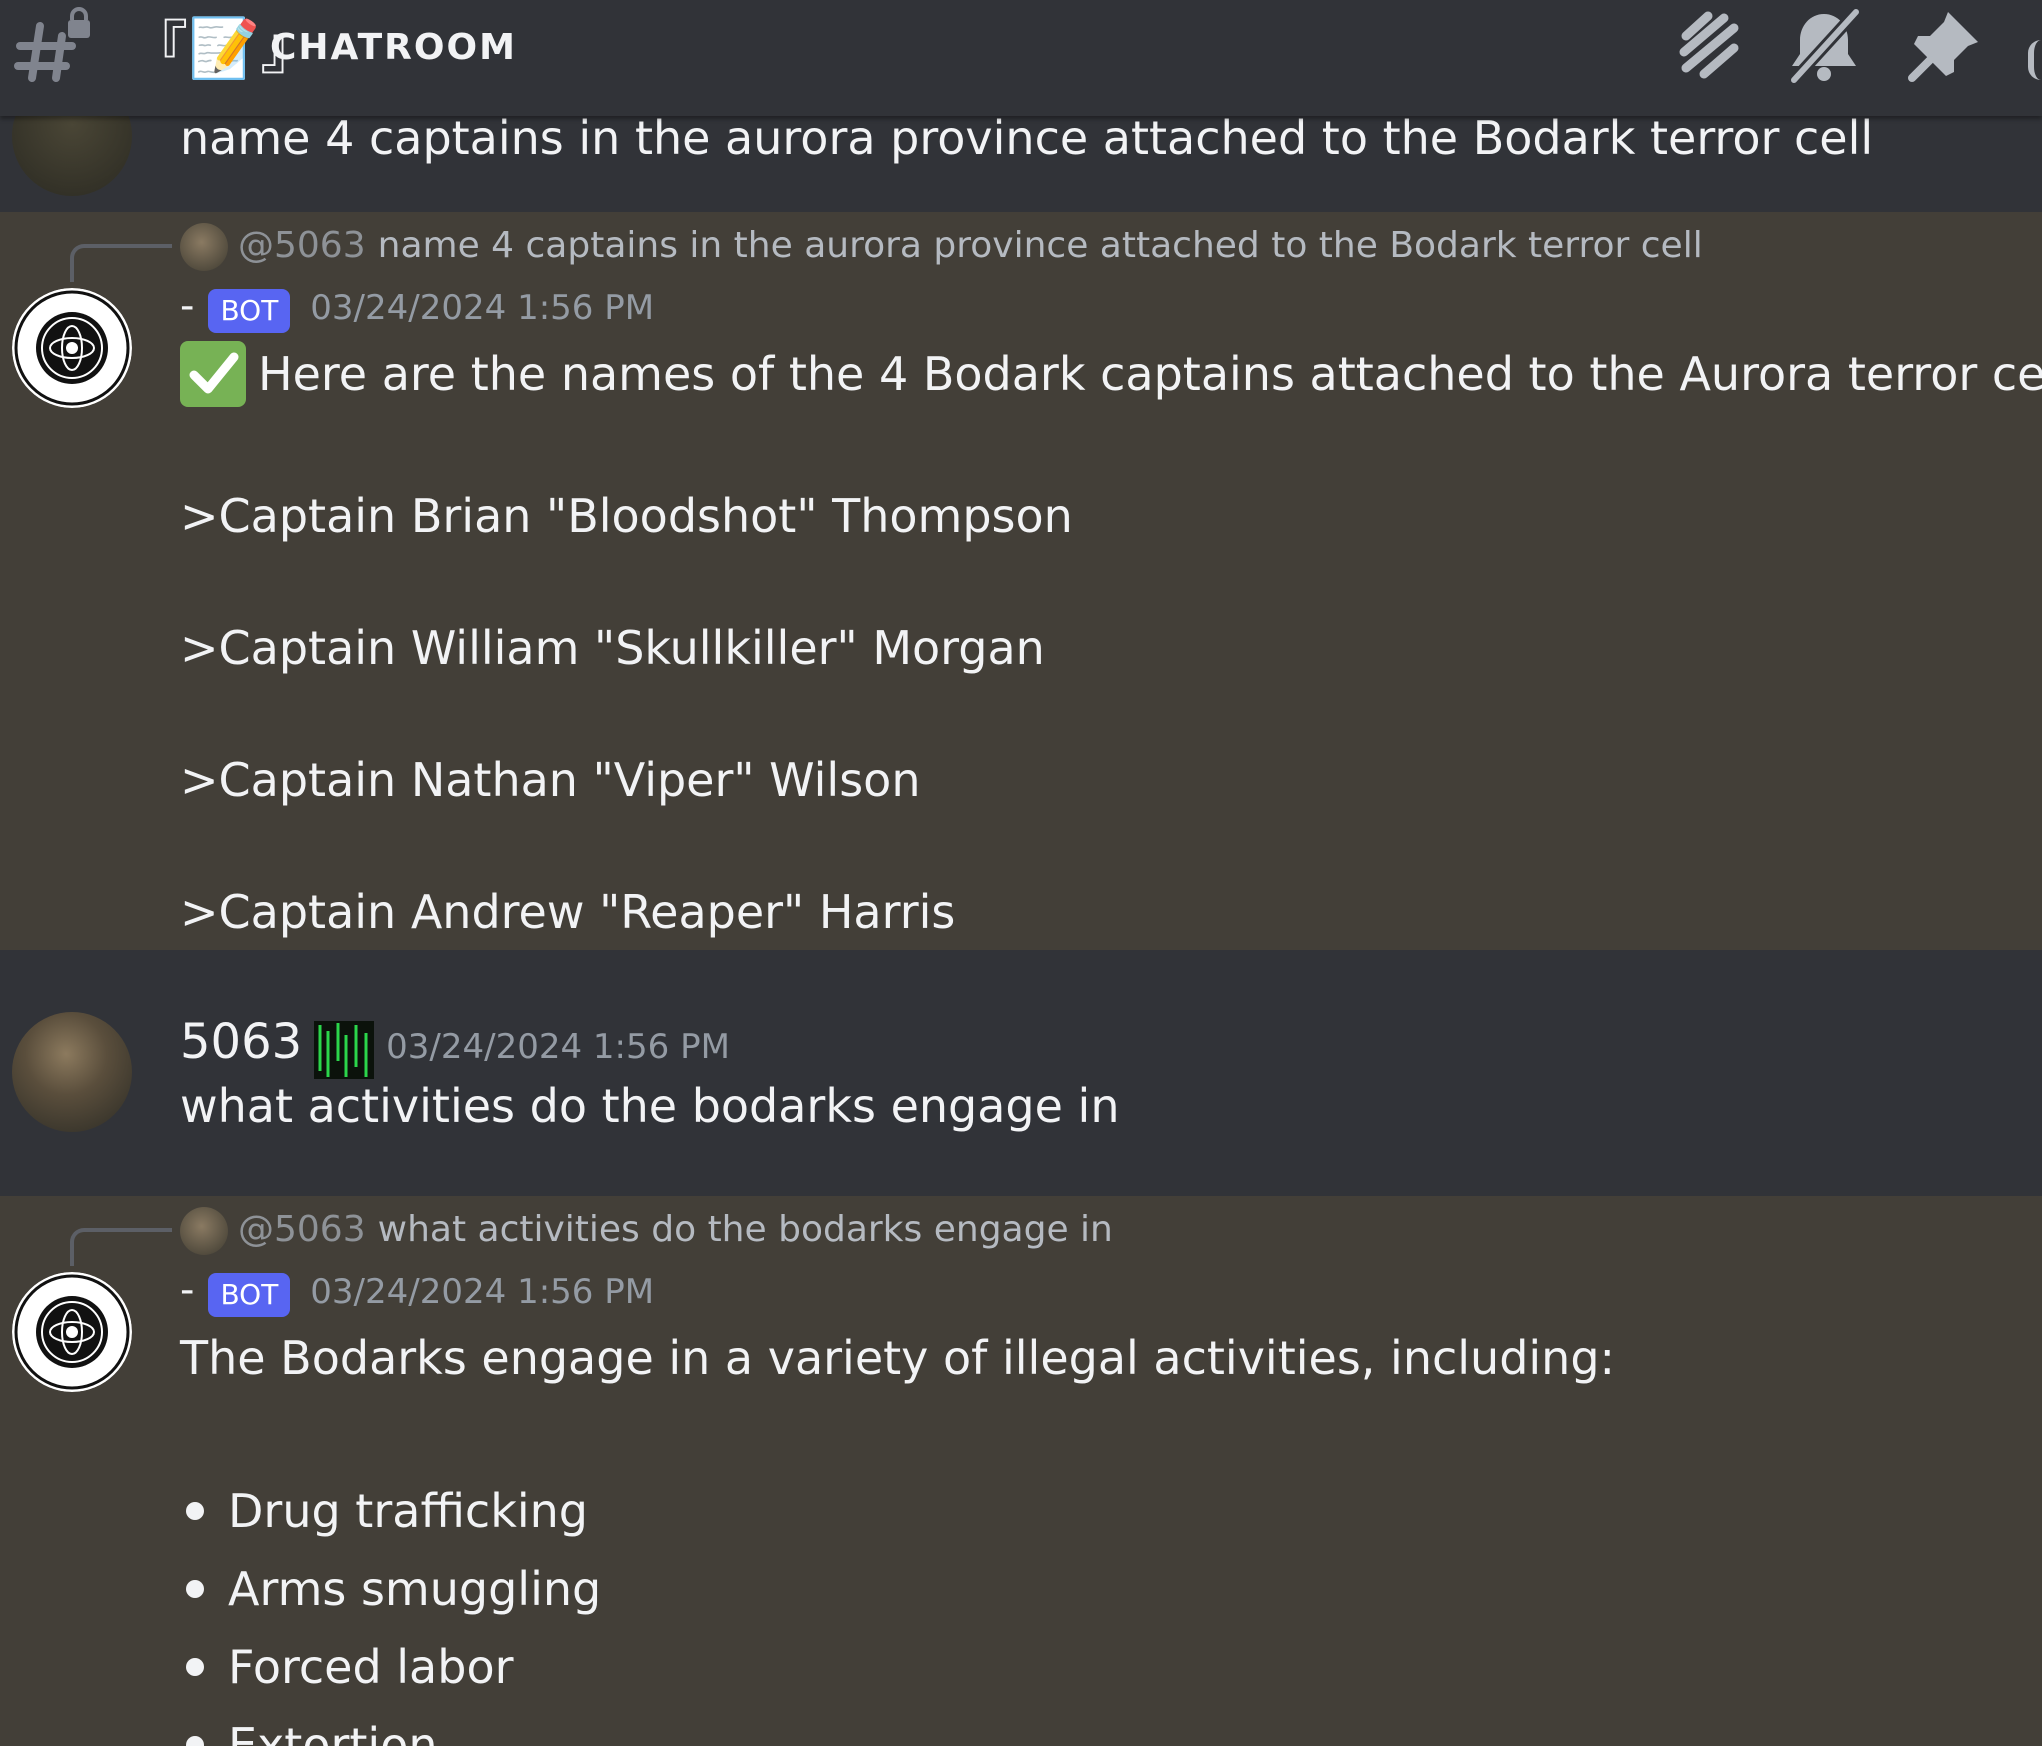 The image size is (2042, 1746). I want to click on captain-line: >Captain Andrew "Reaper" Harris, so click(568, 912).